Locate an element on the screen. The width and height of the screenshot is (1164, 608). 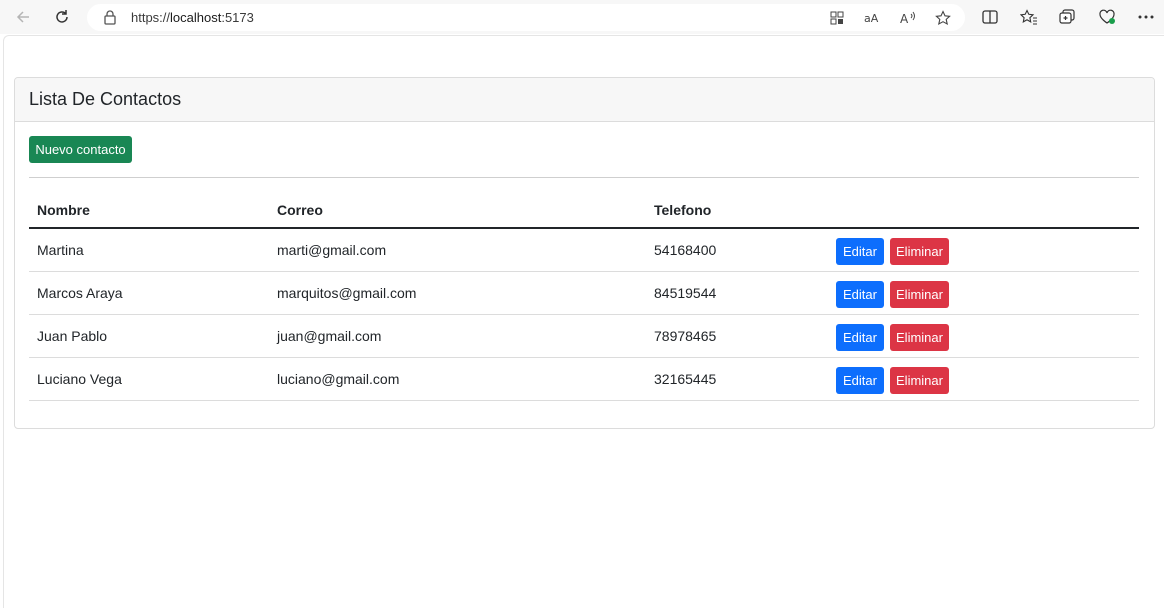
contact-email: juan@gmail.com is located at coordinates (457, 336).